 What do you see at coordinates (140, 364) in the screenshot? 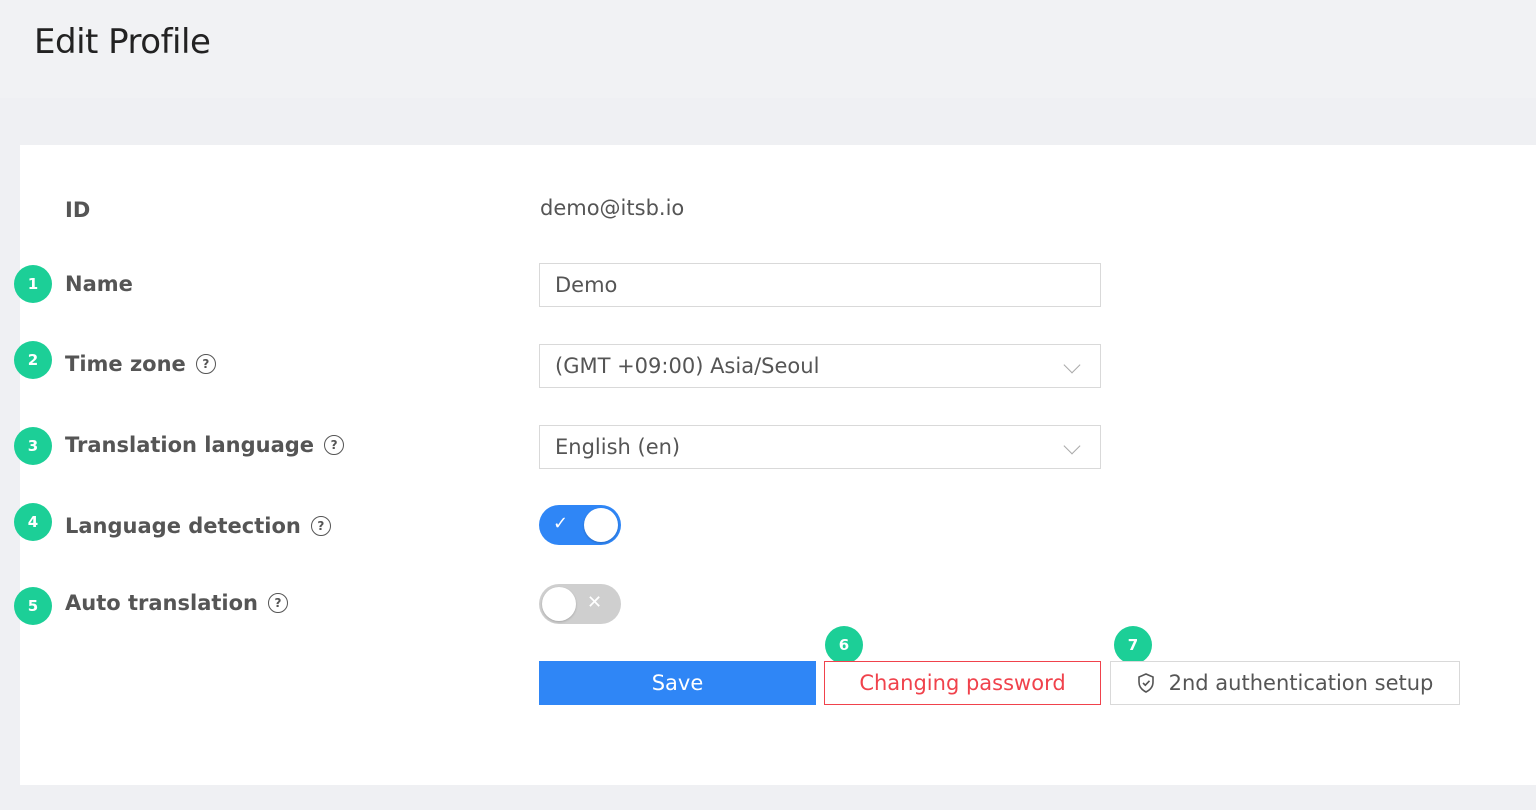
I see `timezone-label: Time zone ?` at bounding box center [140, 364].